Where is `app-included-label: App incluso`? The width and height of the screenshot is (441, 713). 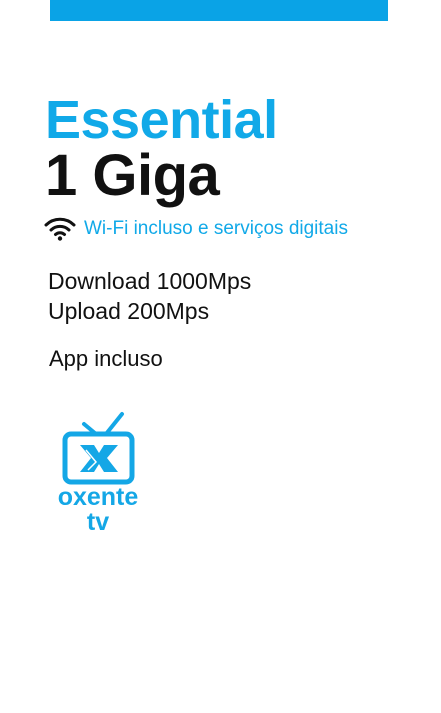 app-included-label: App incluso is located at coordinates (106, 358).